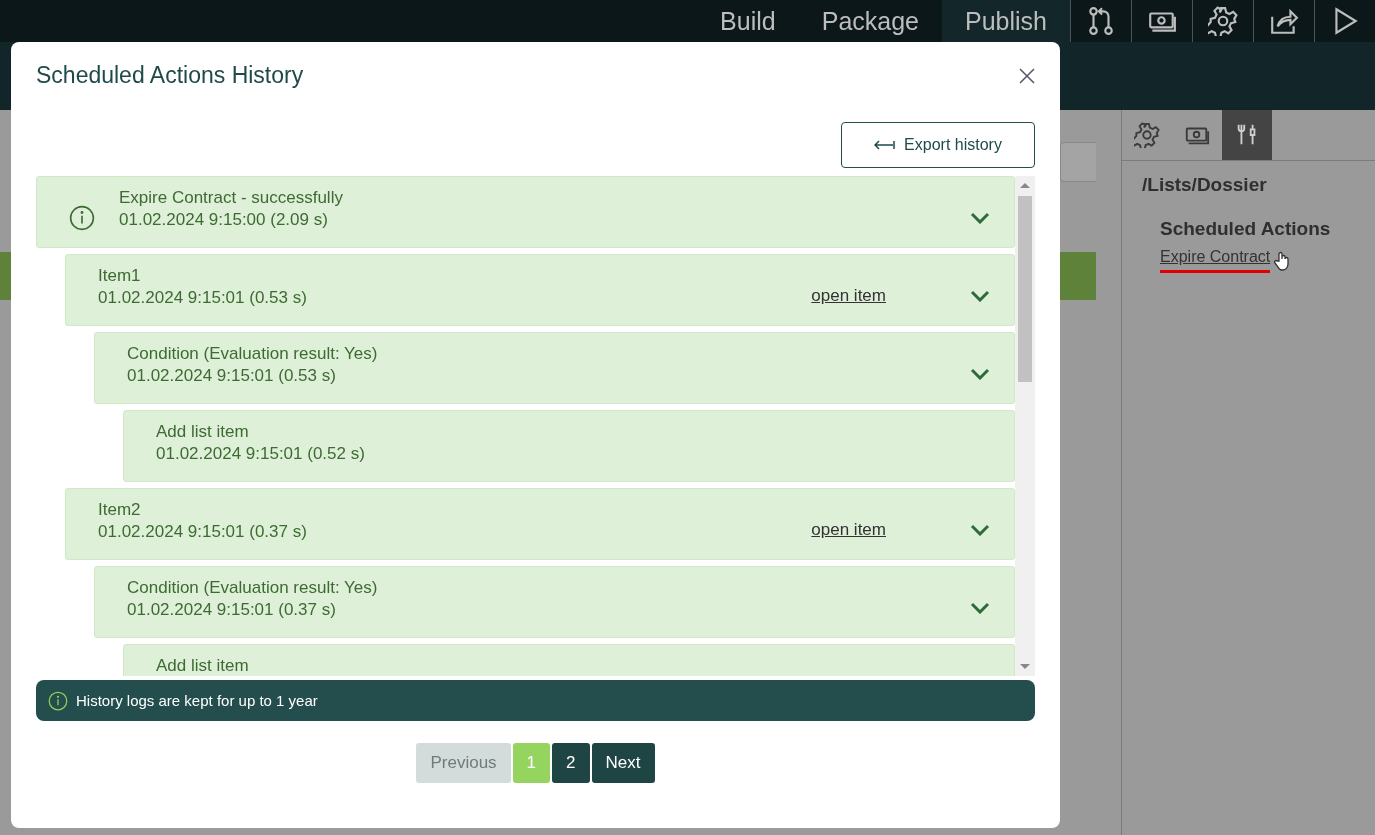 The width and height of the screenshot is (1375, 835). Describe the element at coordinates (569, 660) in the screenshot. I see `history-entry: Add list item` at that location.